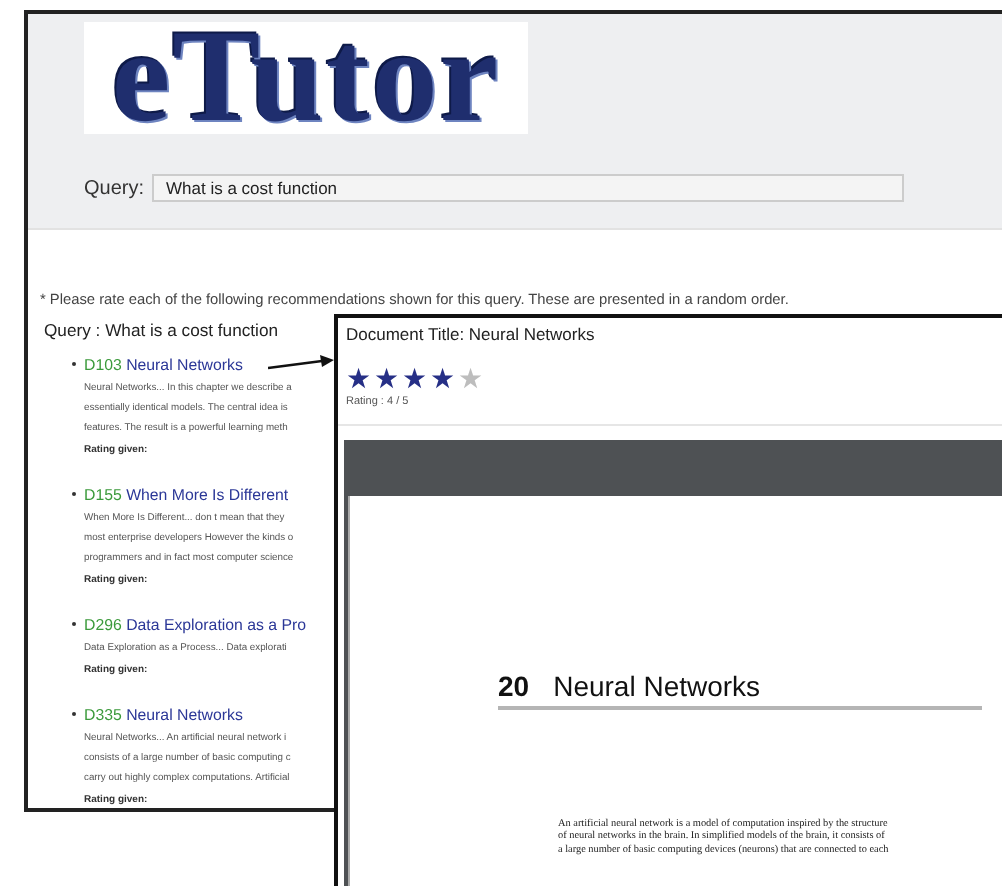  Describe the element at coordinates (657, 686) in the screenshot. I see `chapter-title: Neural Networks` at that location.